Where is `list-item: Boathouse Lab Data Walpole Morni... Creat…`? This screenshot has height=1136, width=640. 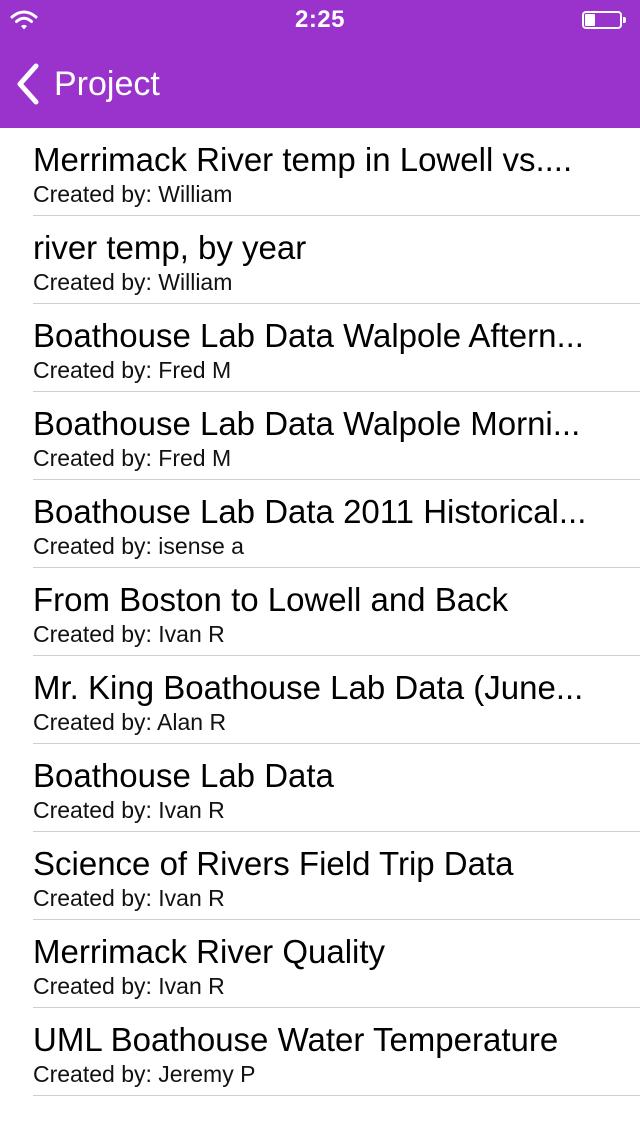 list-item: Boathouse Lab Data Walpole Morni... Creat… is located at coordinates (320, 436).